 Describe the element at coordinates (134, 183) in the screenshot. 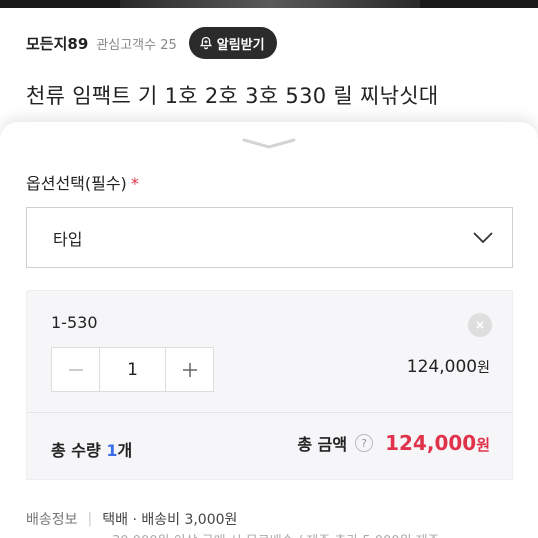

I see `required-mark: *` at that location.